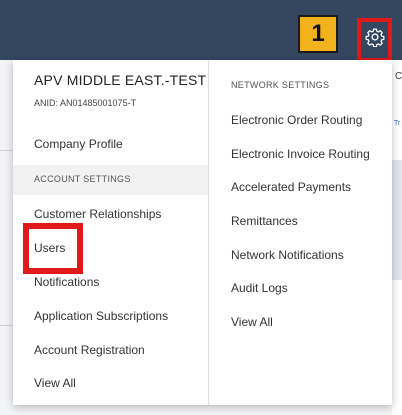 Image resolution: width=402 pixels, height=415 pixels. Describe the element at coordinates (201, 30) in the screenshot. I see `top-navigation-bar` at that location.